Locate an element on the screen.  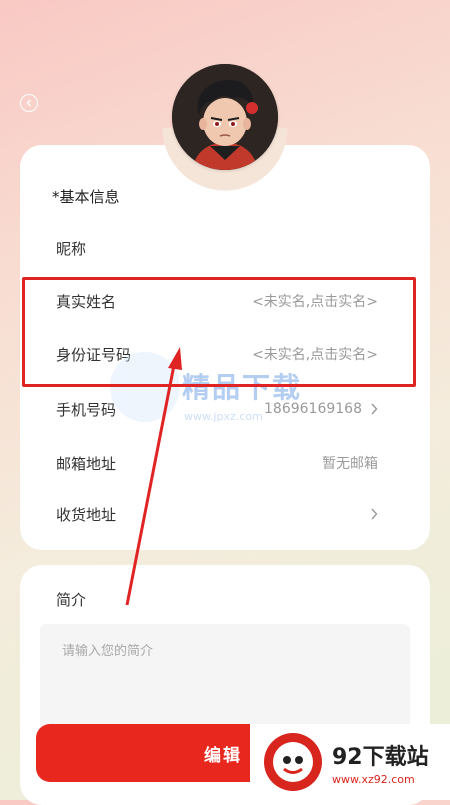
avatar is located at coordinates (225, 117).